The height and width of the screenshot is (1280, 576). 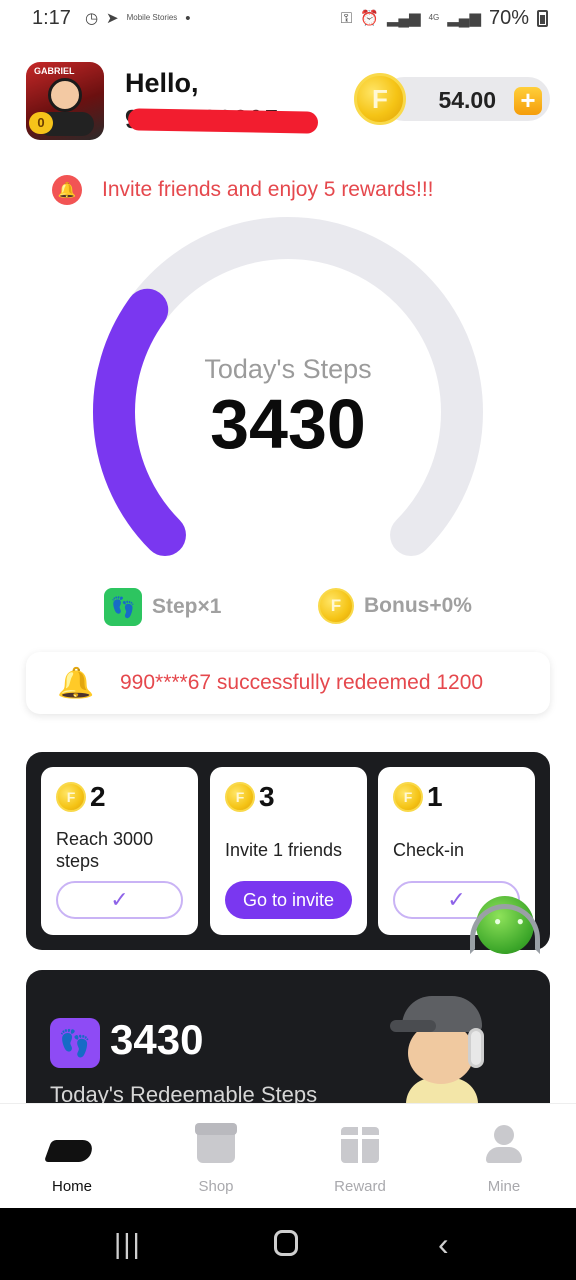 What do you see at coordinates (127, 1243) in the screenshot?
I see `recent-apps-icon: |||` at bounding box center [127, 1243].